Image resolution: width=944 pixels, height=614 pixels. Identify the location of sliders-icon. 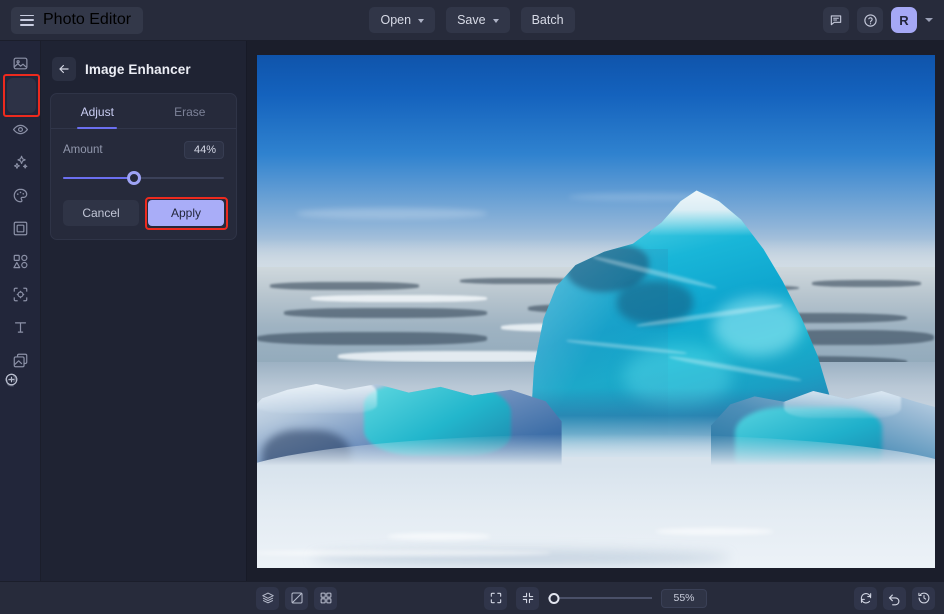
(20, 96).